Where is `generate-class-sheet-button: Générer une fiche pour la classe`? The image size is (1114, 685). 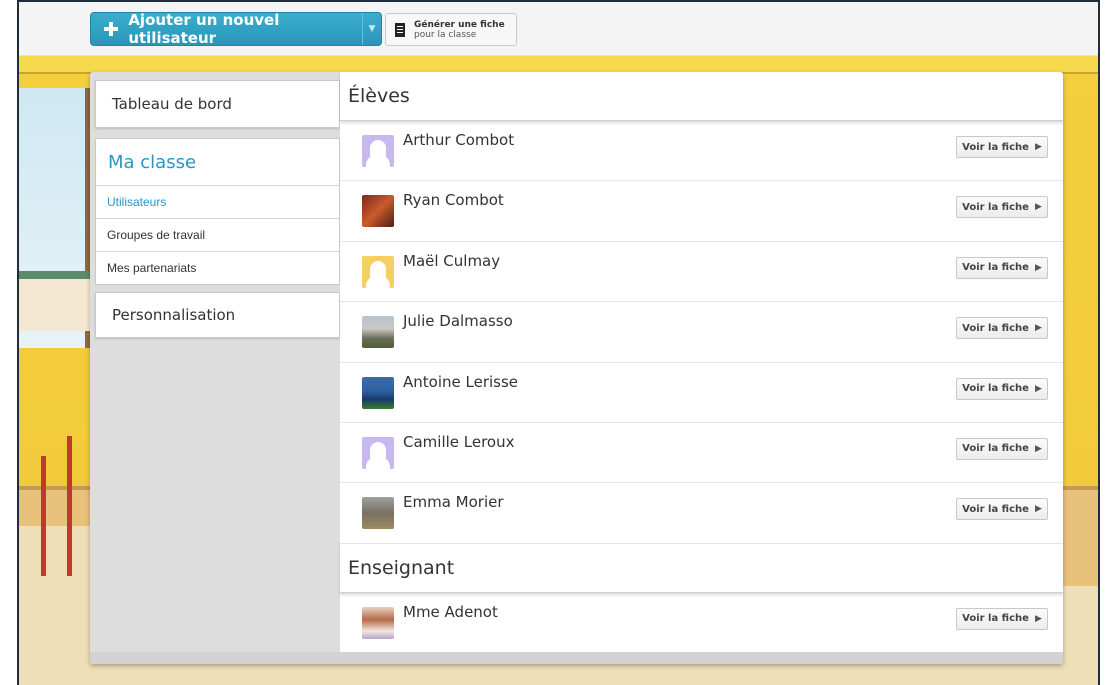
generate-class-sheet-button: Générer une fiche pour la classe is located at coordinates (451, 29).